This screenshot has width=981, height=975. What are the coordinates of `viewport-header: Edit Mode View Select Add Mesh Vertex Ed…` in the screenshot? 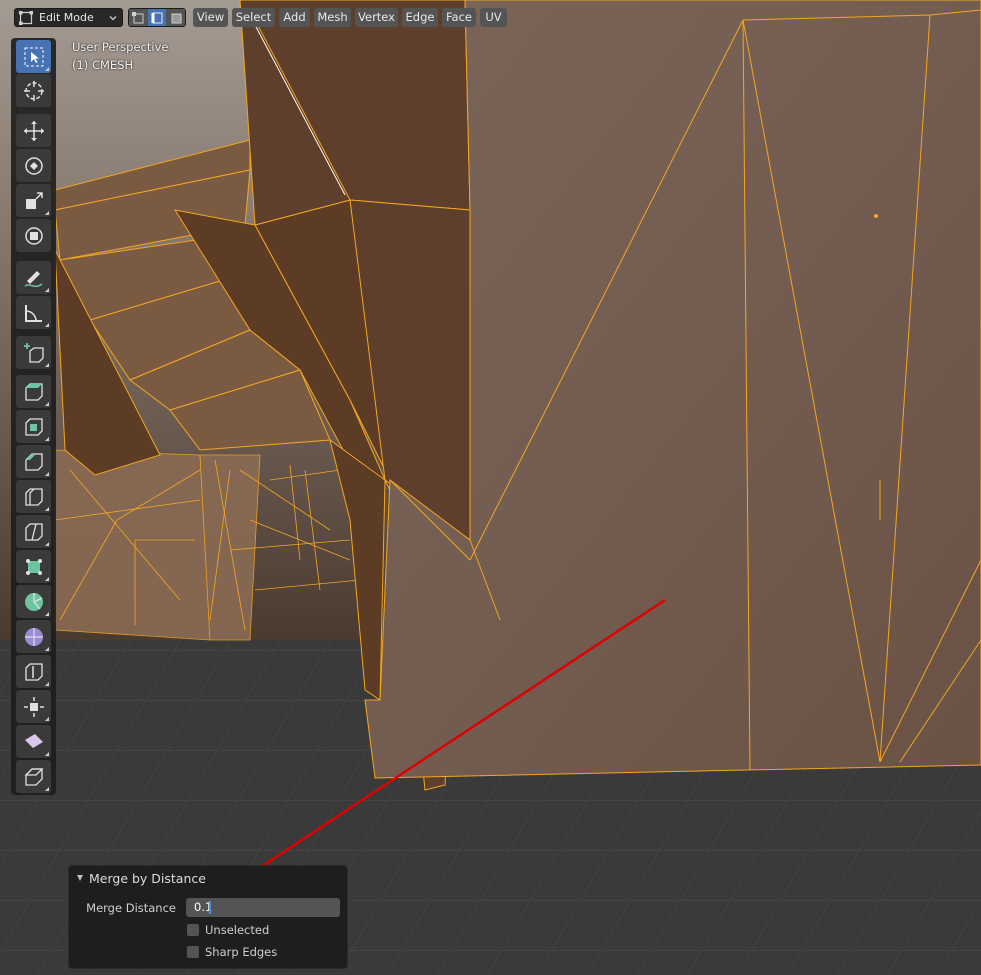 It's located at (490, 18).